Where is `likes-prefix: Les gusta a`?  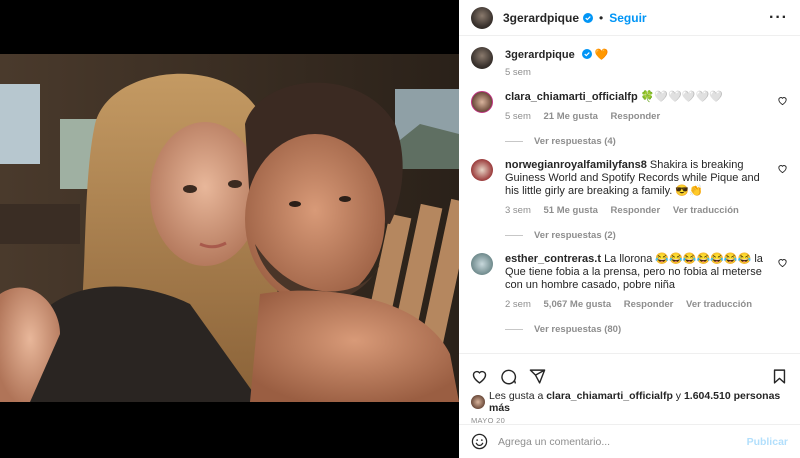 likes-prefix: Les gusta a is located at coordinates (516, 396).